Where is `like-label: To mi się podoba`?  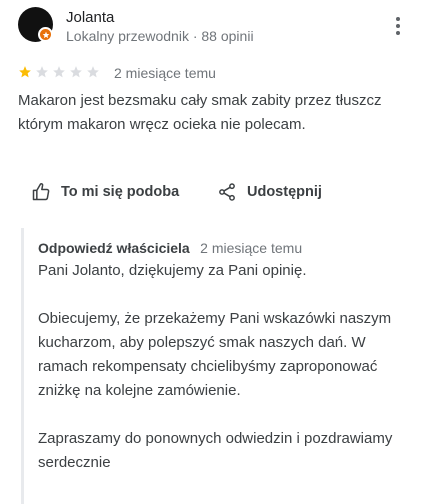 like-label: To mi się podoba is located at coordinates (120, 192).